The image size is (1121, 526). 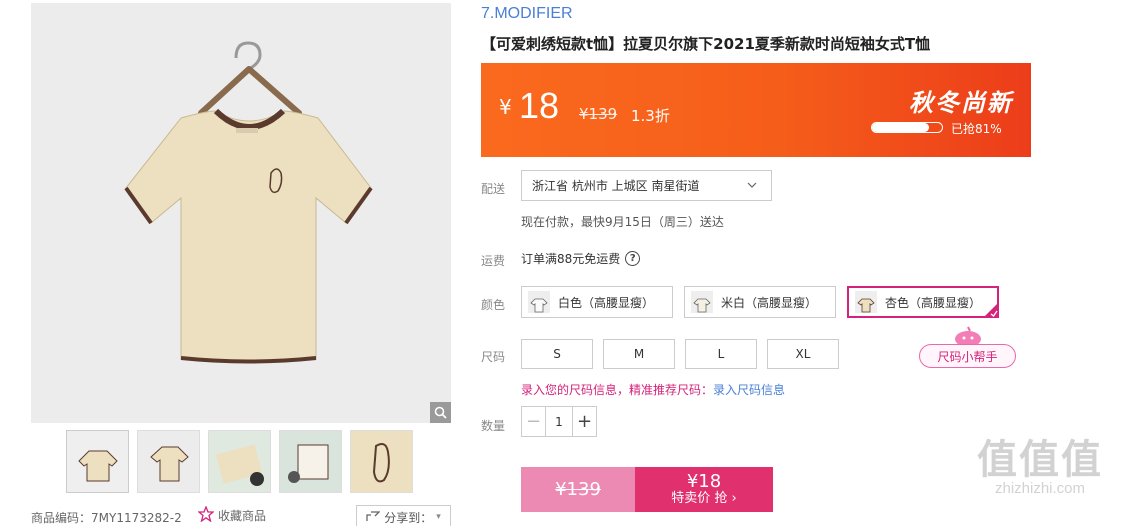 I want to click on size-option-xl: XL, so click(x=803, y=354).